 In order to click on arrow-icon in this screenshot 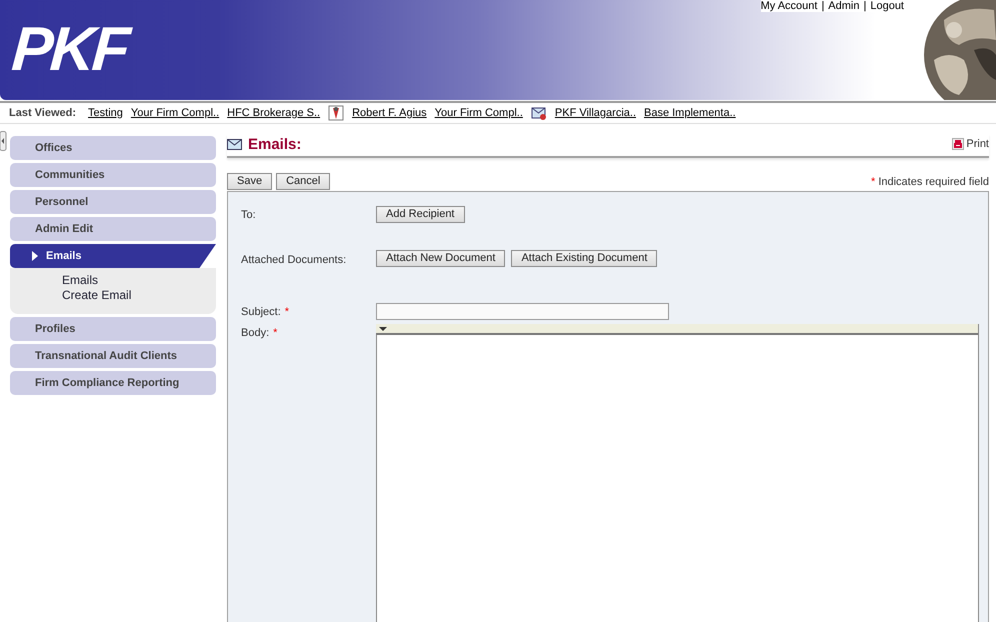, I will do `click(35, 256)`.